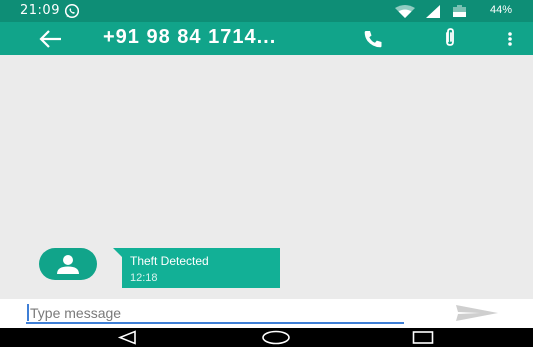  I want to click on nav-back-icon, so click(127, 337).